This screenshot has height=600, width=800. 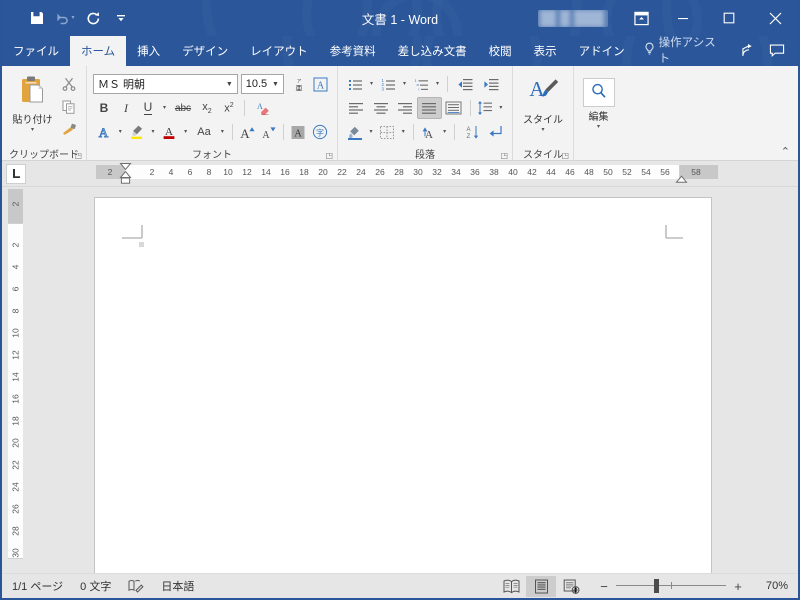 I want to click on cut-button, so click(x=69, y=84).